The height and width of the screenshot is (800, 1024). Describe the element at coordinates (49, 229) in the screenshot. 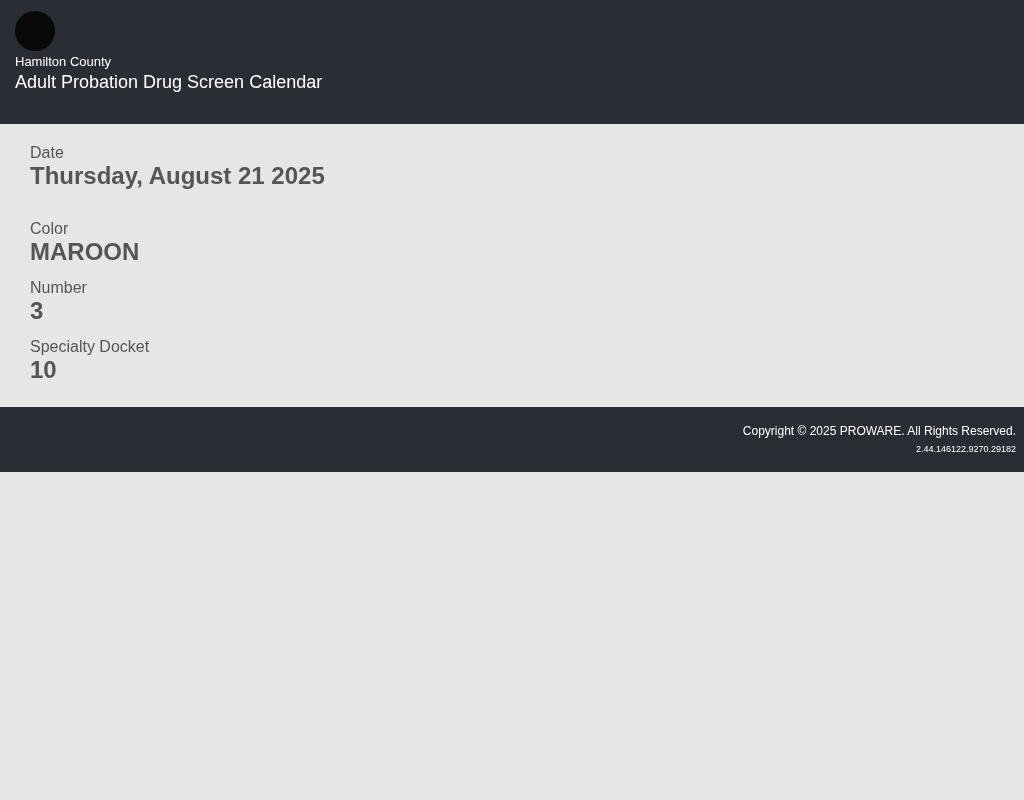

I see `field-label: Color` at that location.